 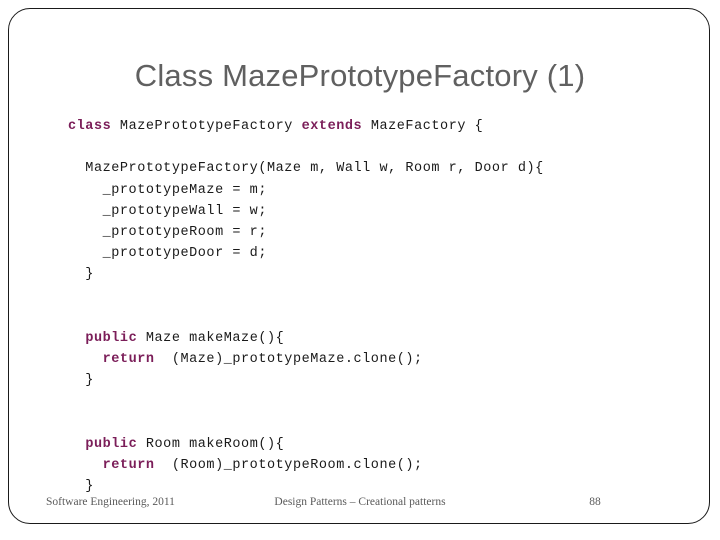 I want to click on code-text: Maze makeMaze(){, so click(x=215, y=338).